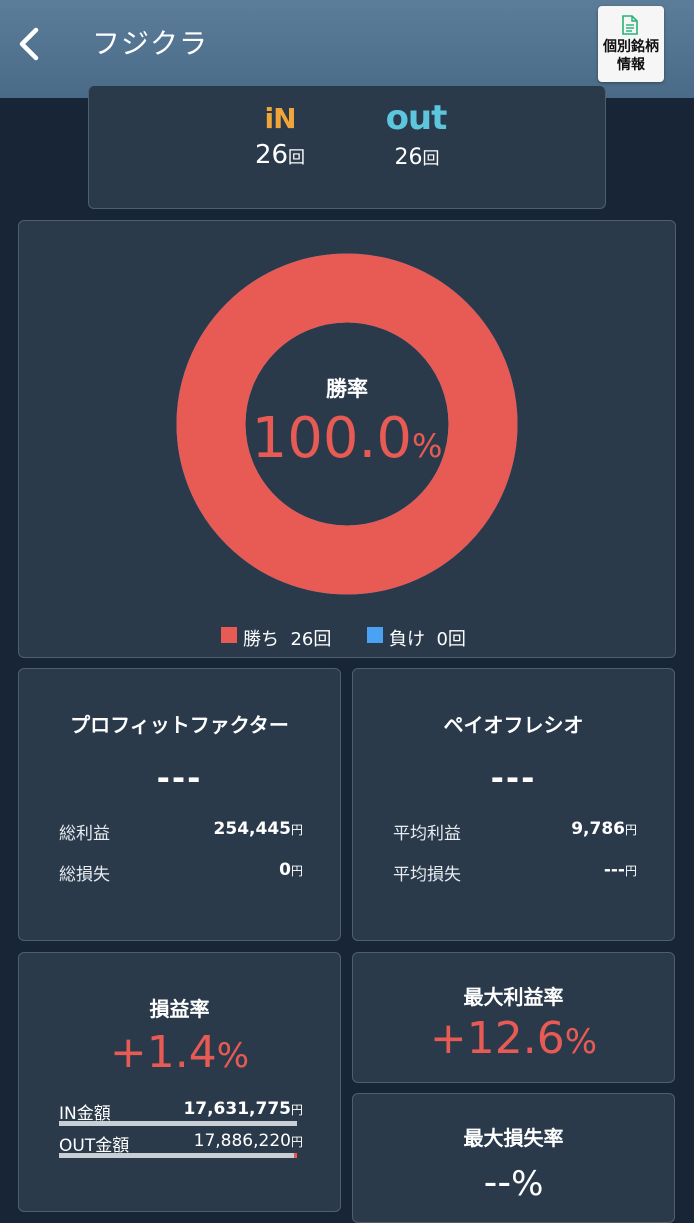 Image resolution: width=694 pixels, height=1223 pixels. What do you see at coordinates (631, 65) in the screenshot?
I see `info-button-label-2: 情報` at bounding box center [631, 65].